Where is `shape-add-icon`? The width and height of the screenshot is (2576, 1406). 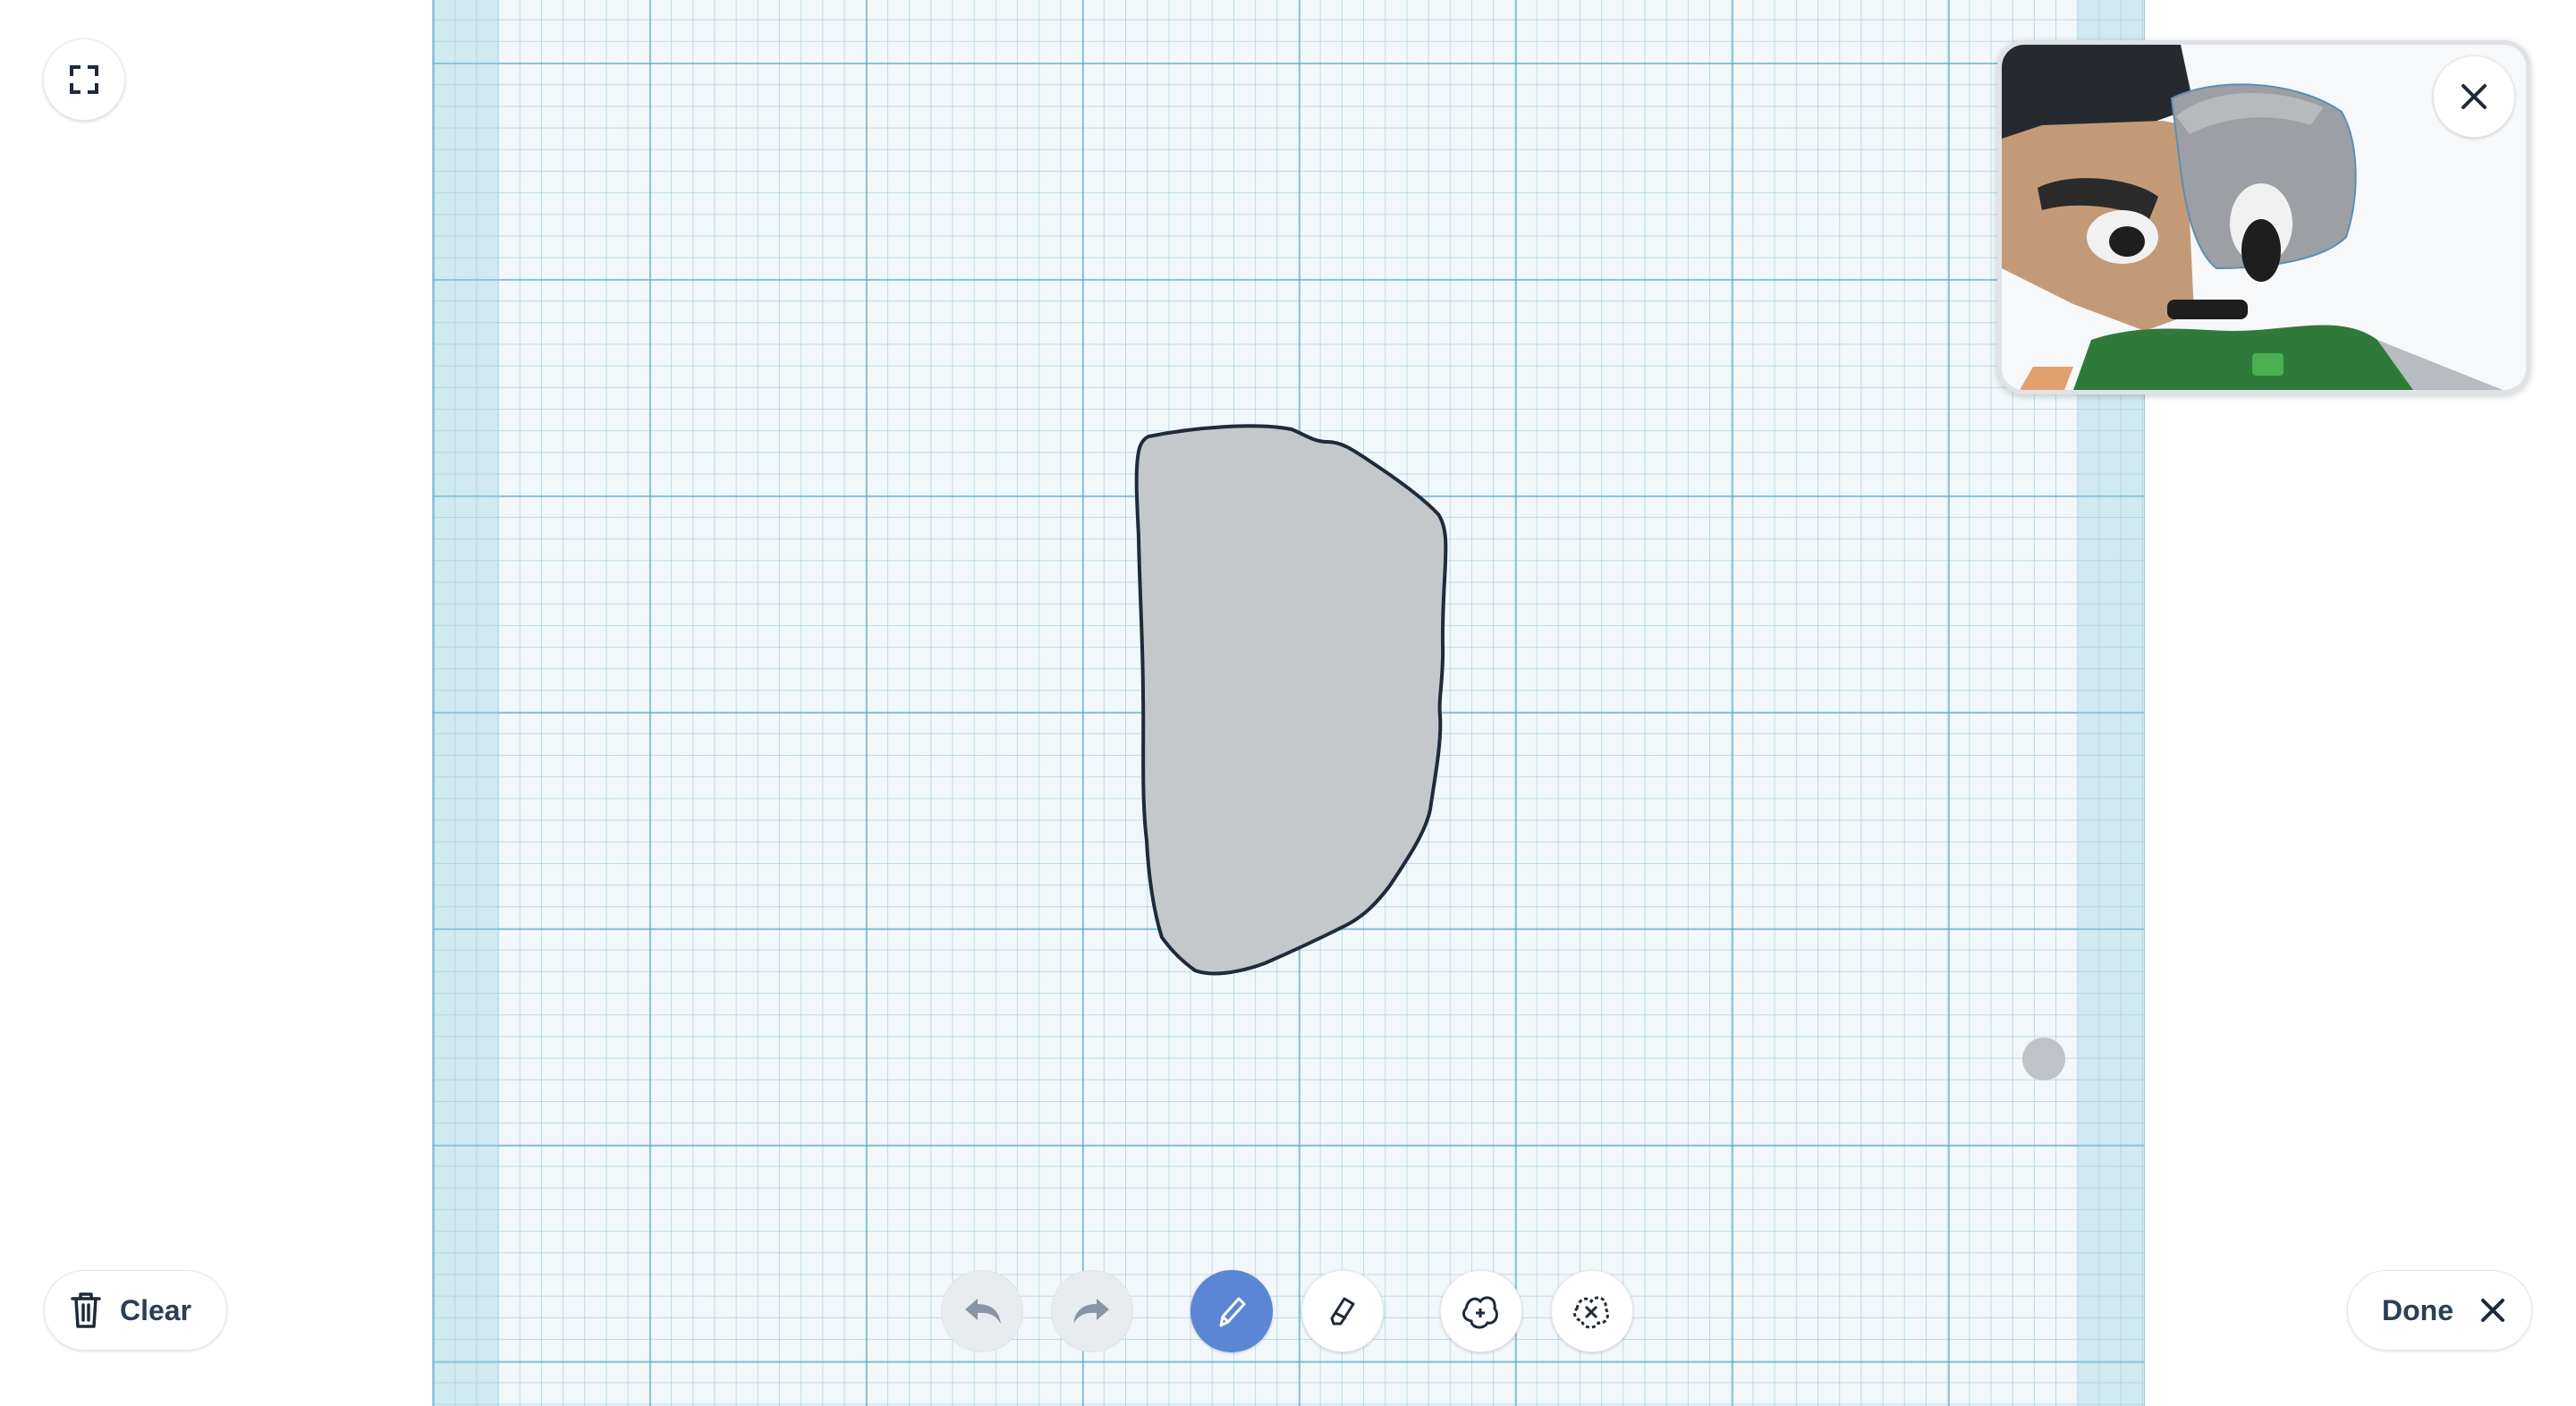
shape-add-icon is located at coordinates (1480, 1313).